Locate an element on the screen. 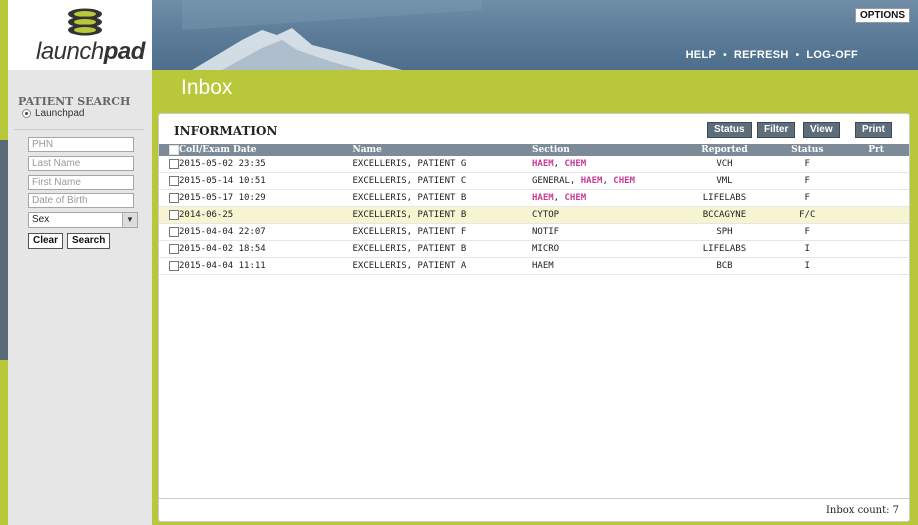 This screenshot has width=918, height=525. options-button: OPTIONS is located at coordinates (882, 15).